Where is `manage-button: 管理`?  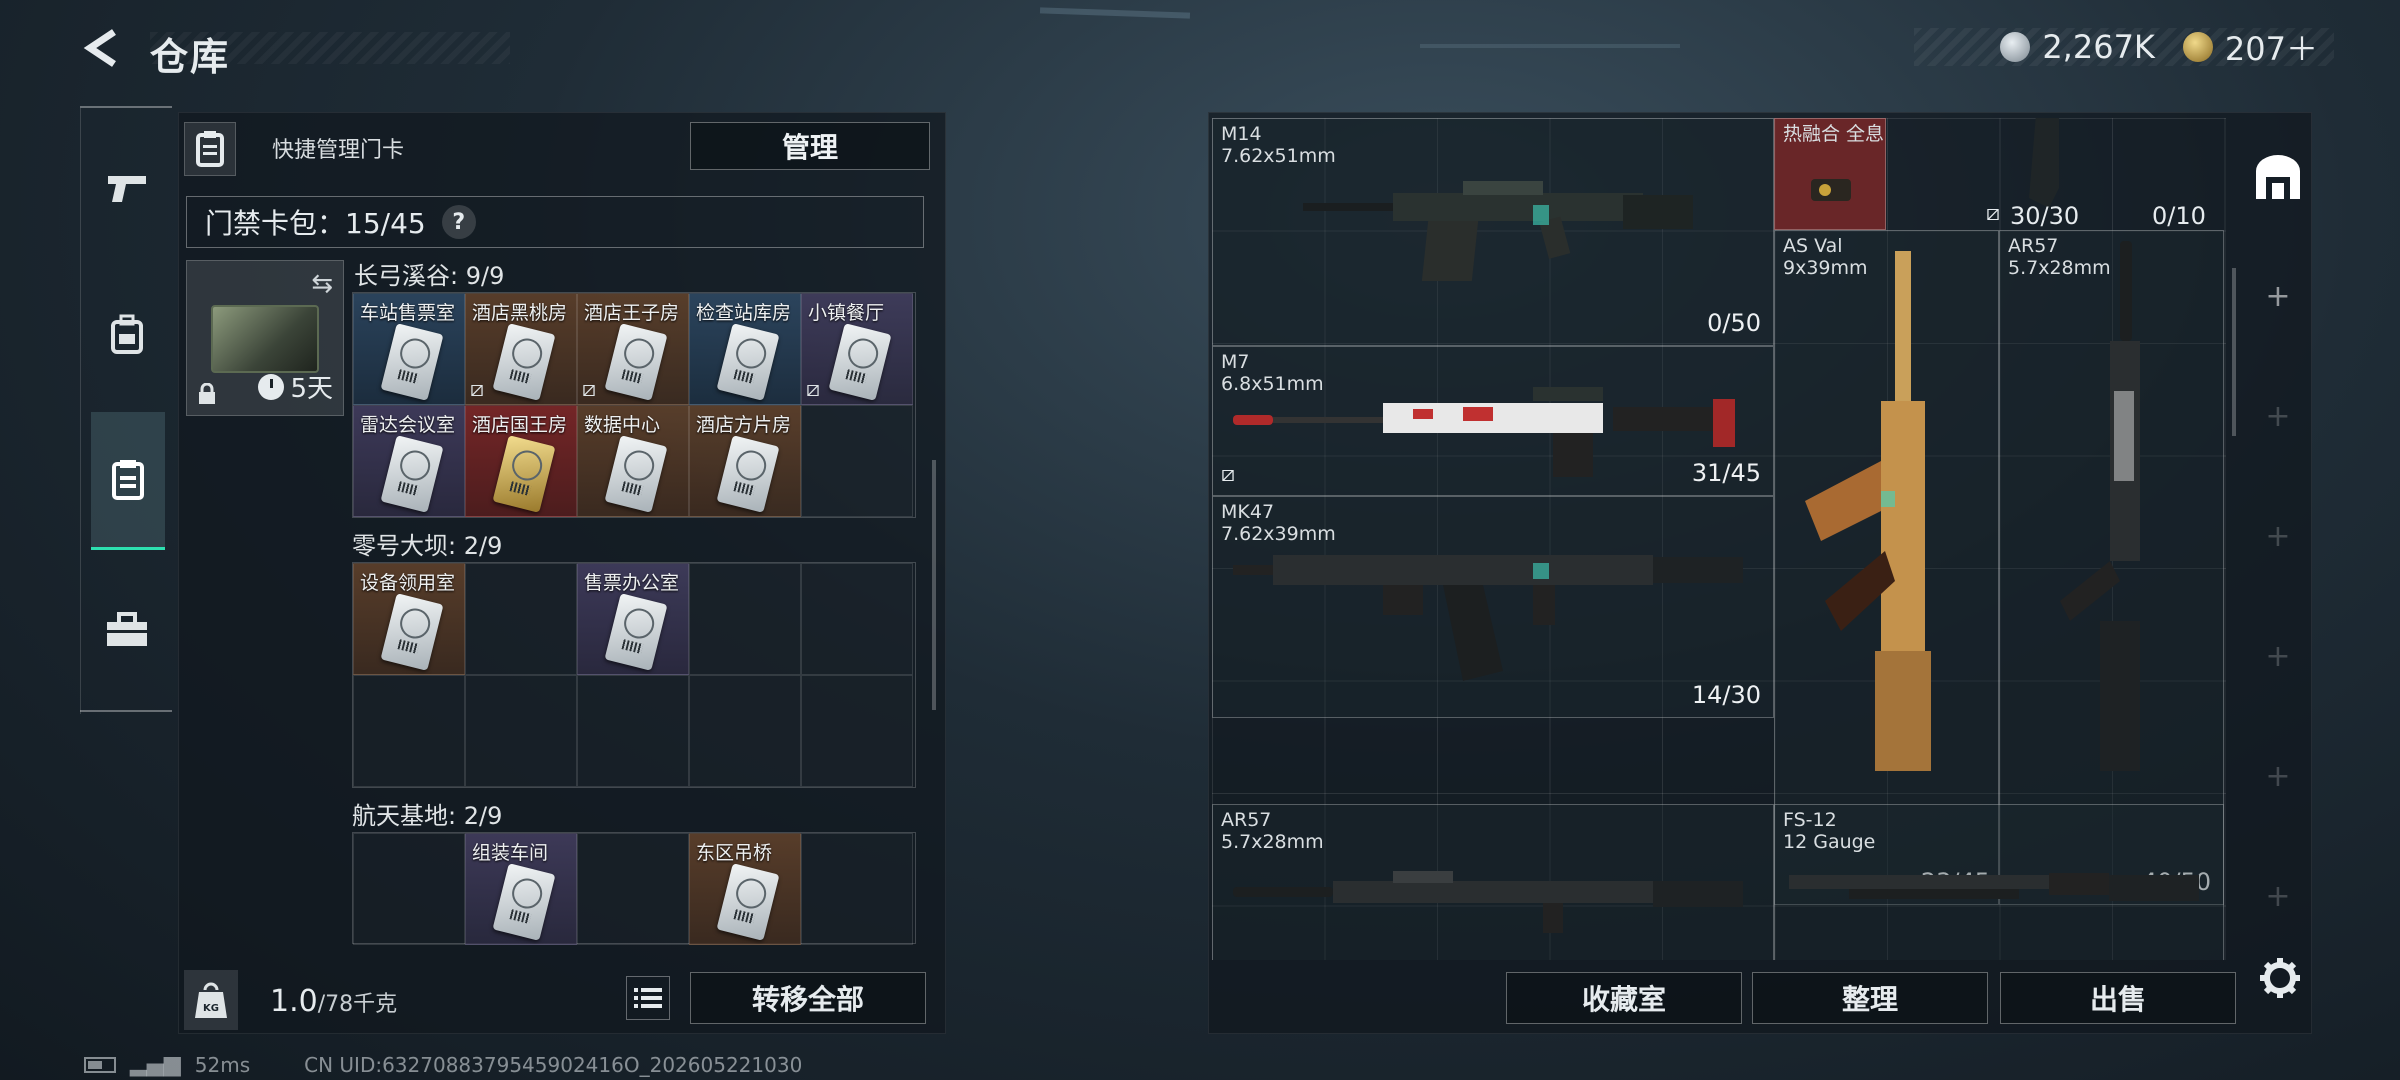
manage-button: 管理 is located at coordinates (810, 146).